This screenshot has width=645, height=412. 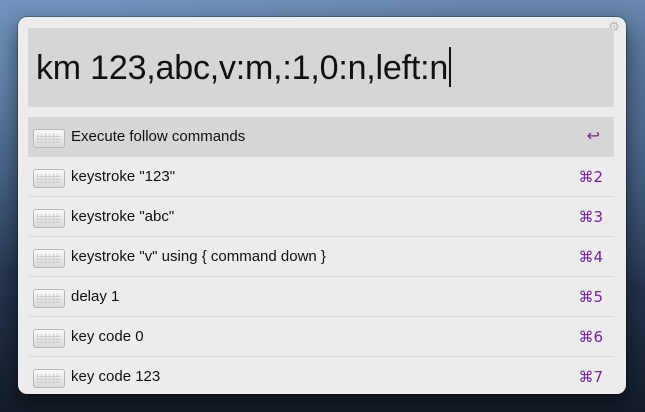 I want to click on search-input-text: km 123,abc,v:m,:1,0:n,left:n, so click(x=244, y=67).